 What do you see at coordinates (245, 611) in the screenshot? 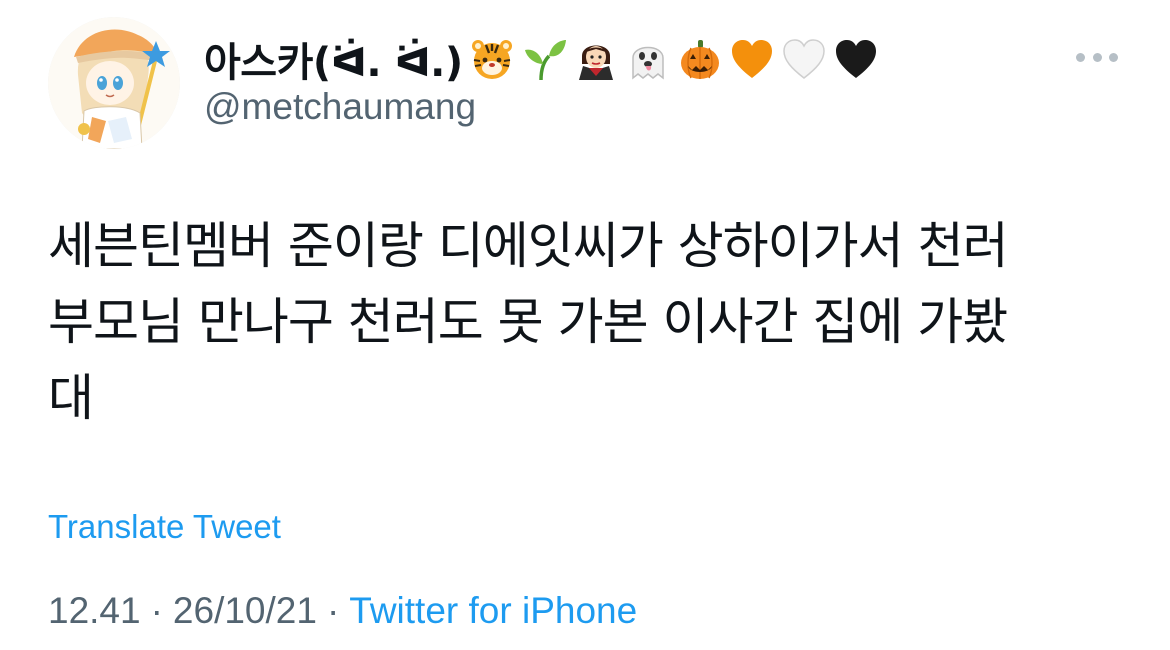
I see `tweet-date: 26/10/21` at bounding box center [245, 611].